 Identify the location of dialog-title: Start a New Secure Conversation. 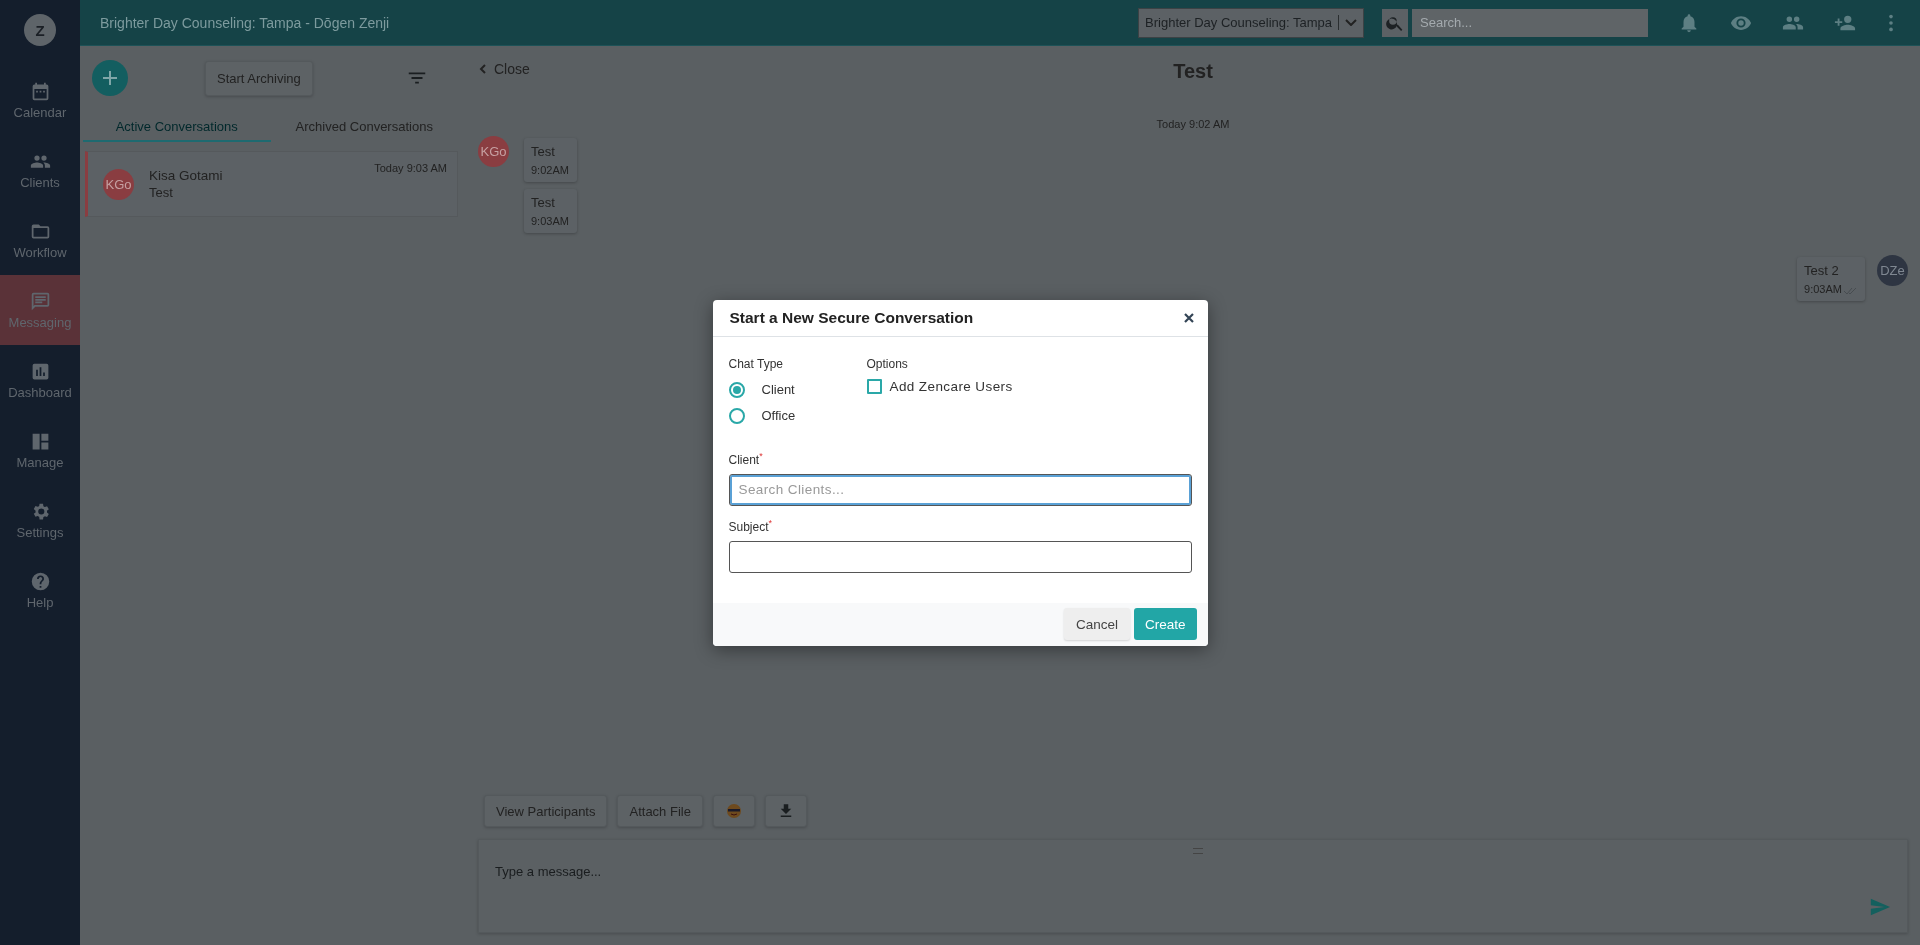
(852, 317).